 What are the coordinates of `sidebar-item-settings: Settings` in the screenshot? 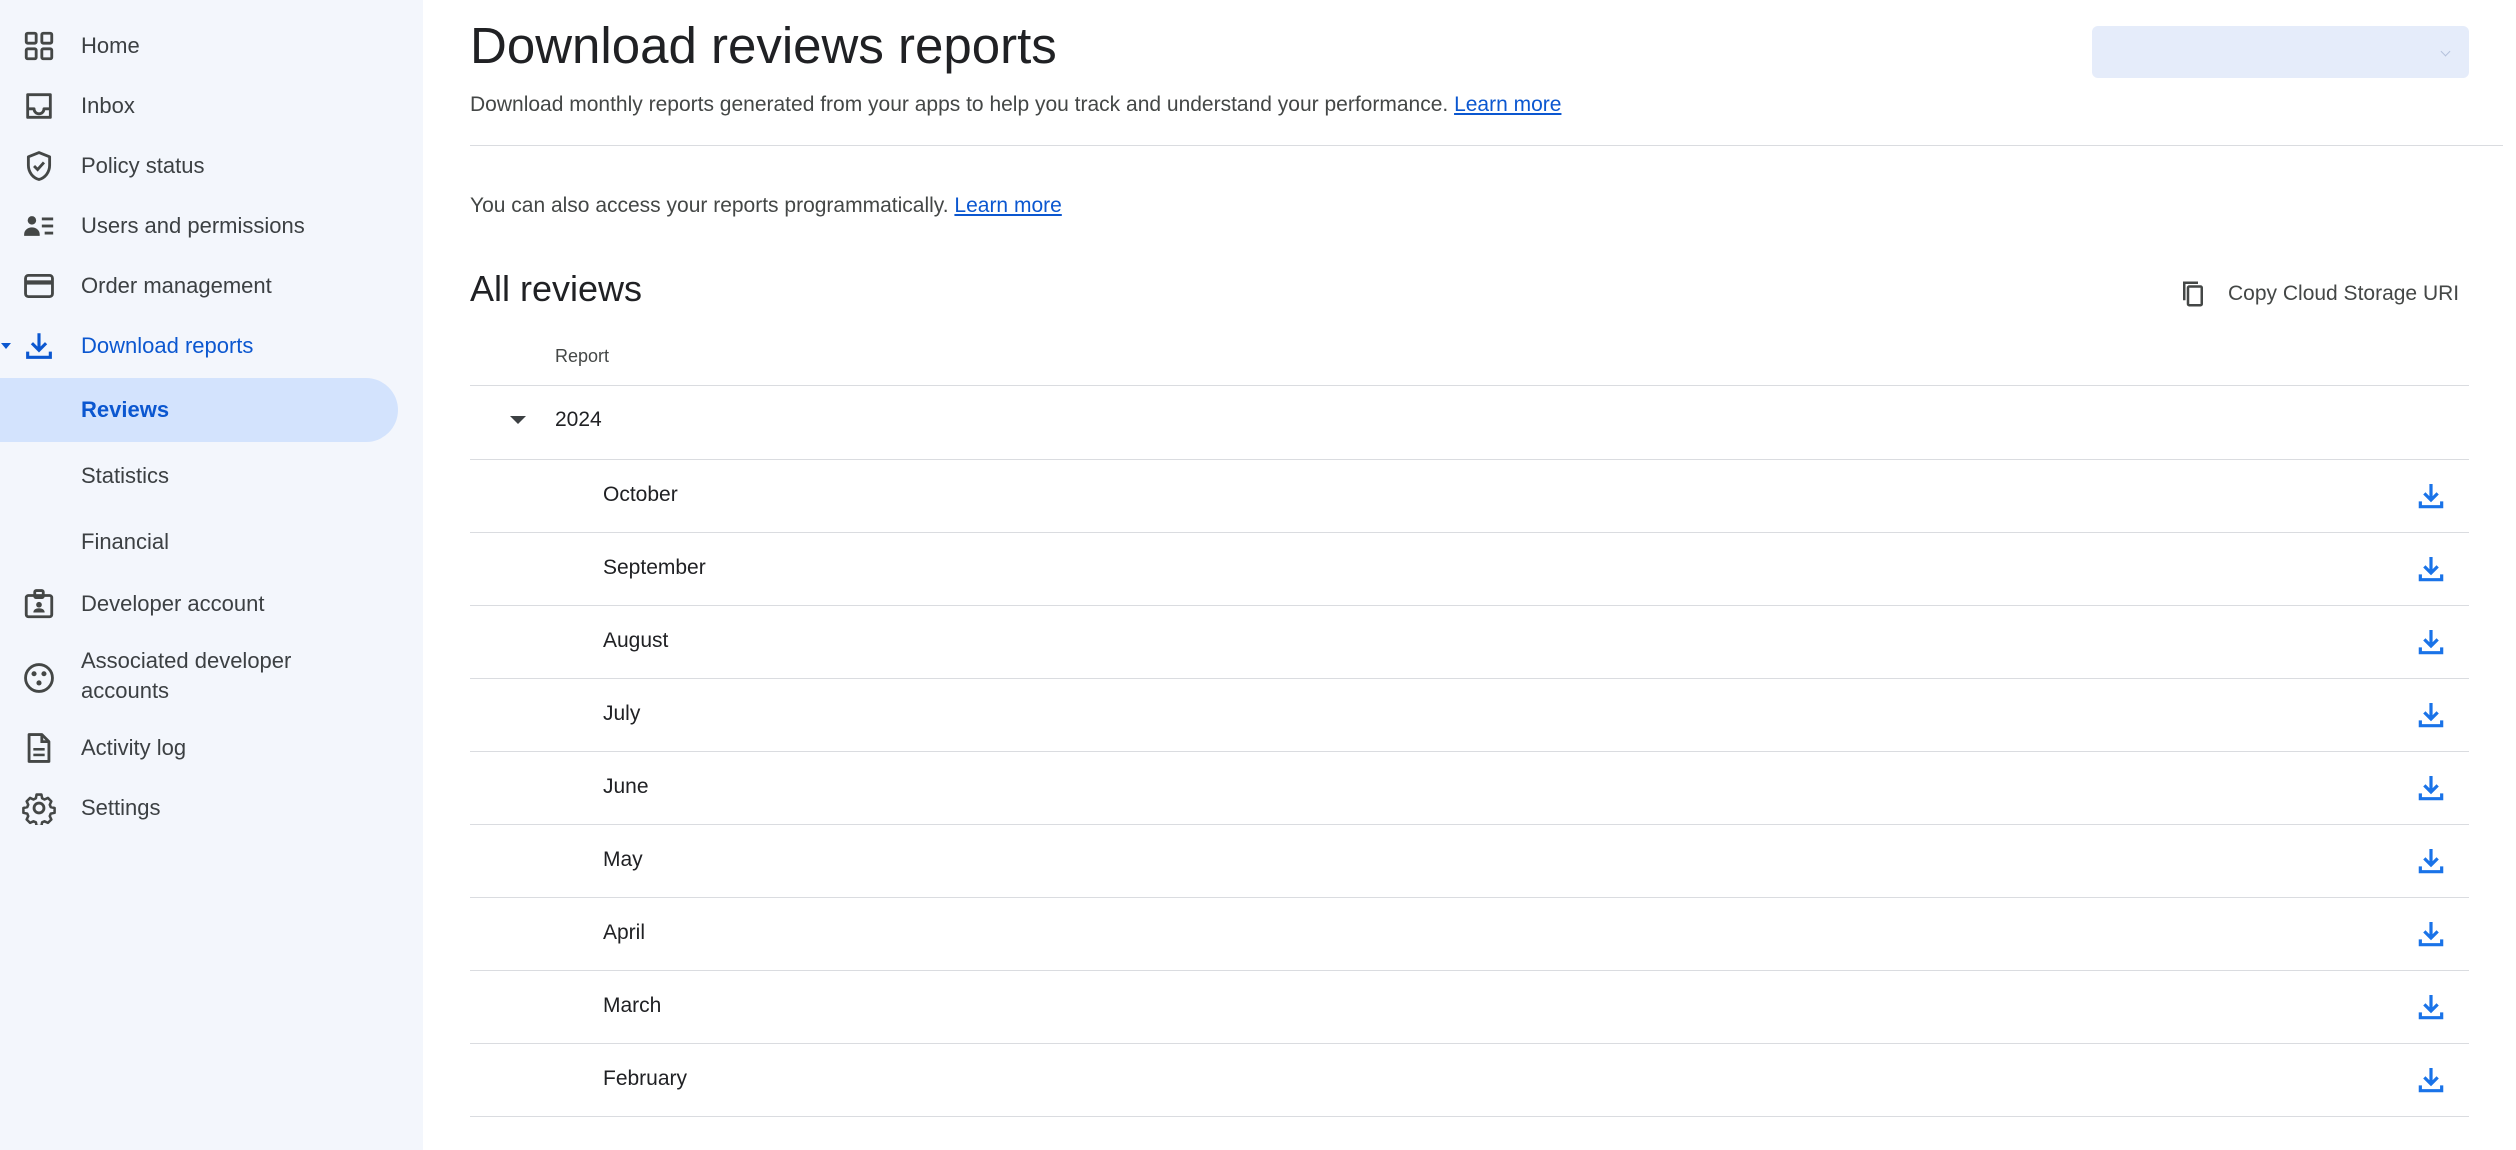 It's located at (200, 808).